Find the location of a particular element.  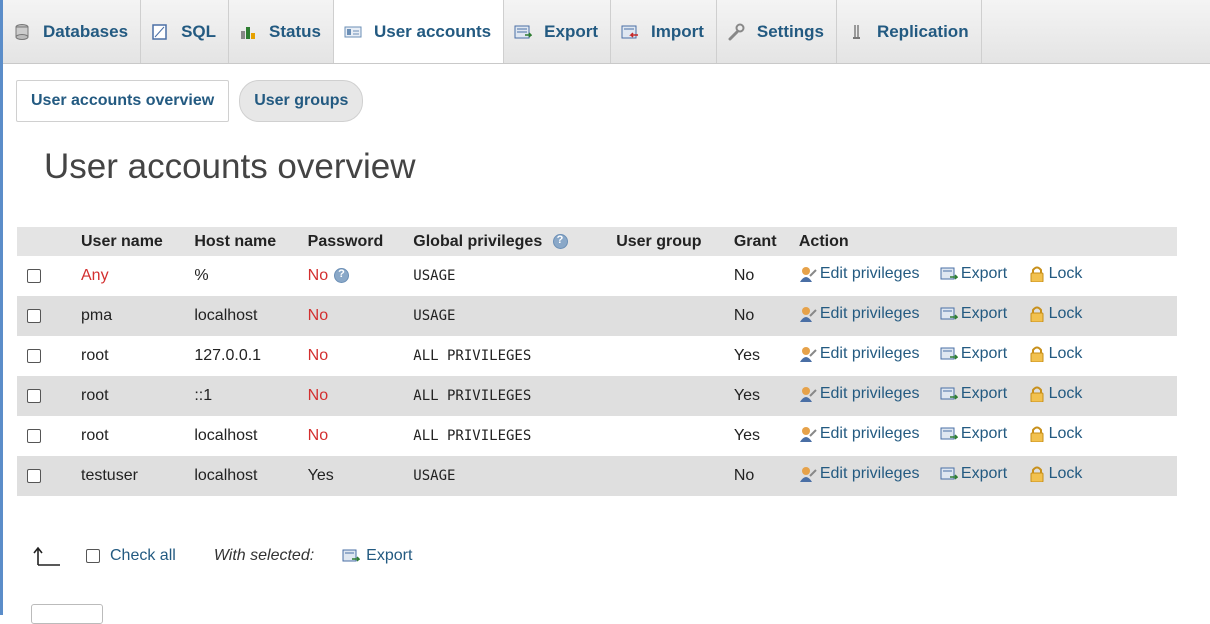

tab-user-accounts: User accounts is located at coordinates (419, 31).